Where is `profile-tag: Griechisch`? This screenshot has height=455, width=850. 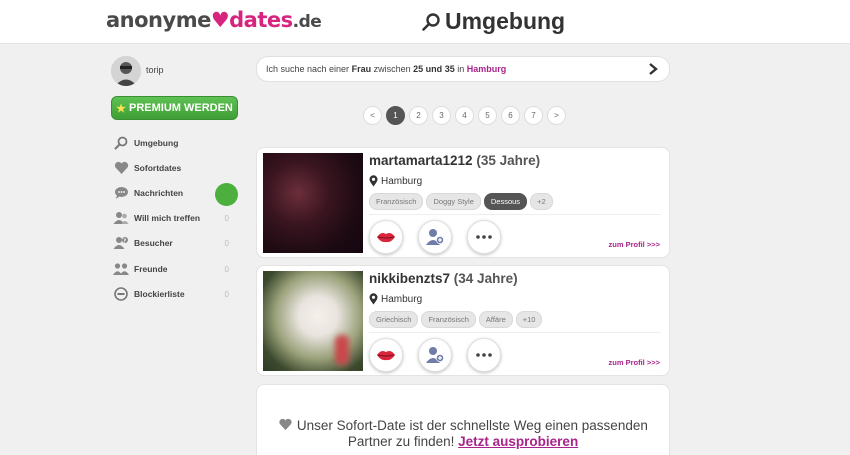 profile-tag: Griechisch is located at coordinates (394, 319).